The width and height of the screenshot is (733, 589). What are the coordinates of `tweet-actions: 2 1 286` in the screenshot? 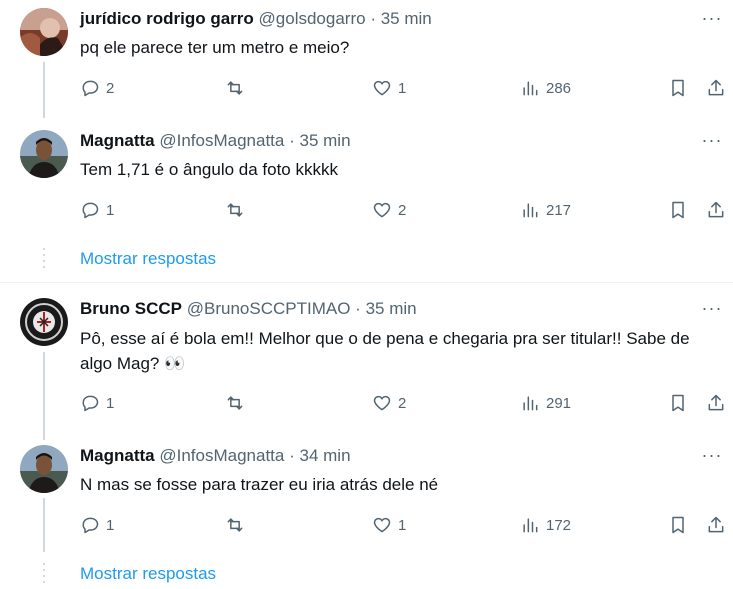 It's located at (405, 88).